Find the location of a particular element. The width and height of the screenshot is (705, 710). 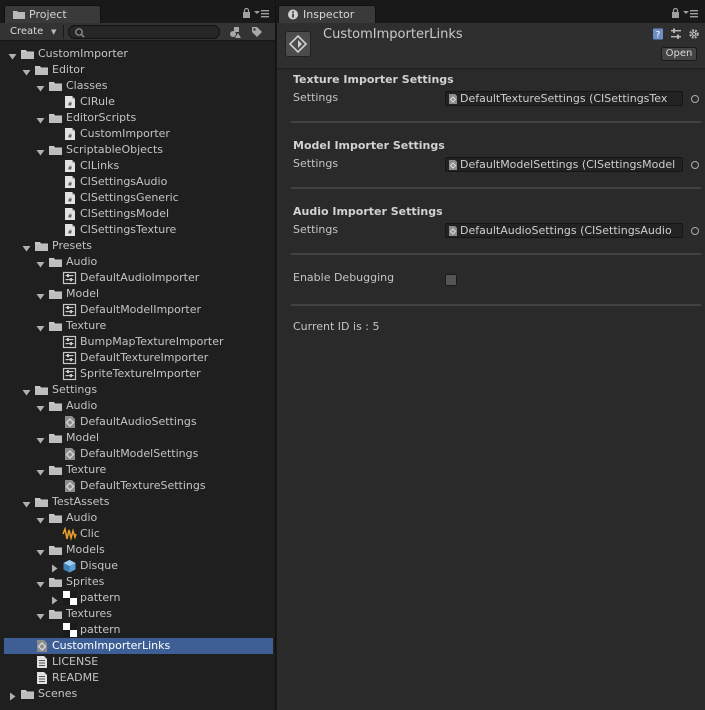

presets-slider-icon is located at coordinates (676, 34).